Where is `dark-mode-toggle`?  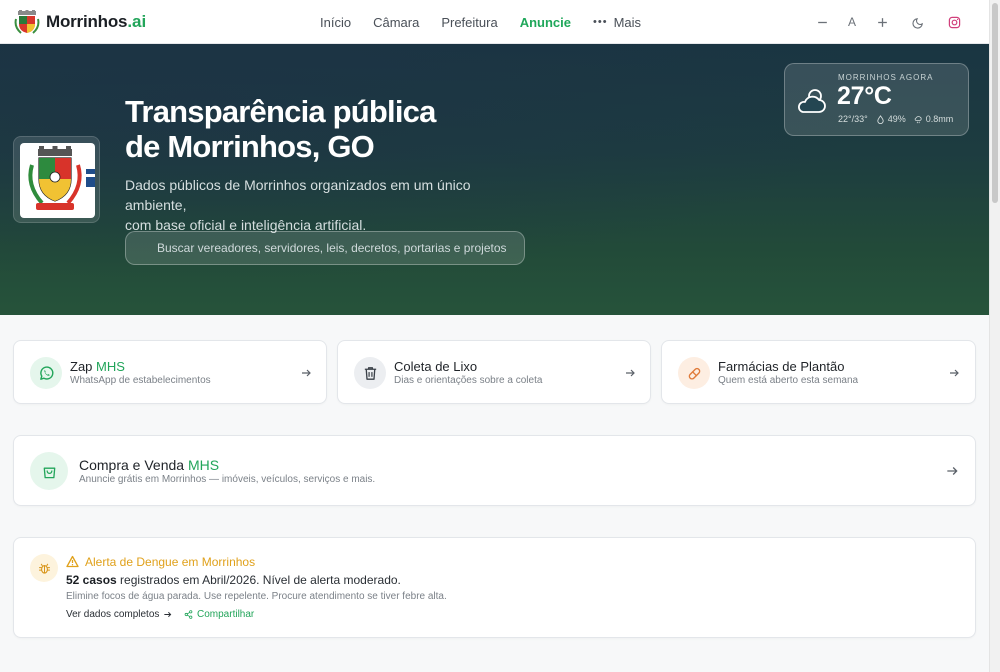 dark-mode-toggle is located at coordinates (918, 22).